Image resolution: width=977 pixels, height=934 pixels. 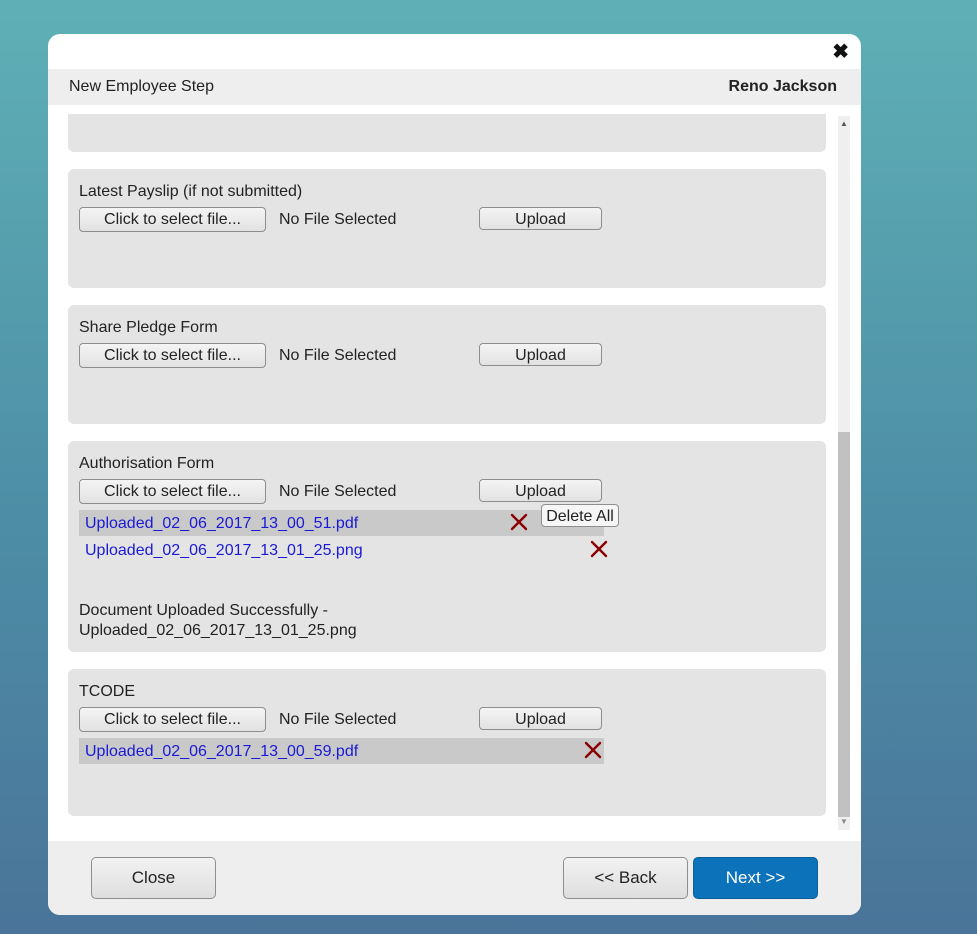 What do you see at coordinates (153, 878) in the screenshot?
I see `close-button: Close` at bounding box center [153, 878].